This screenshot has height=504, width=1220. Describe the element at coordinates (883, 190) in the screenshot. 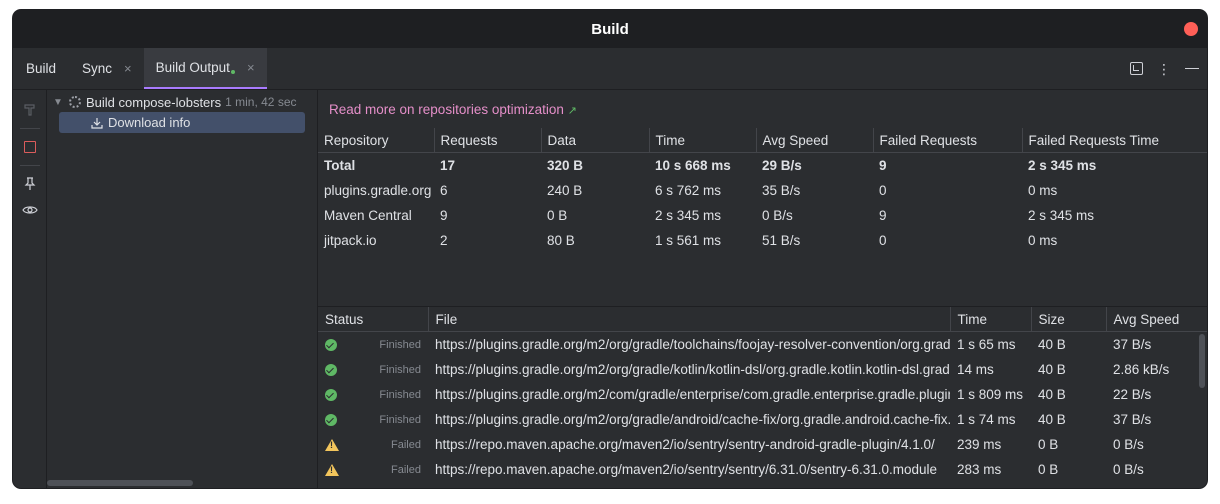

I see `table-cell: 0` at that location.